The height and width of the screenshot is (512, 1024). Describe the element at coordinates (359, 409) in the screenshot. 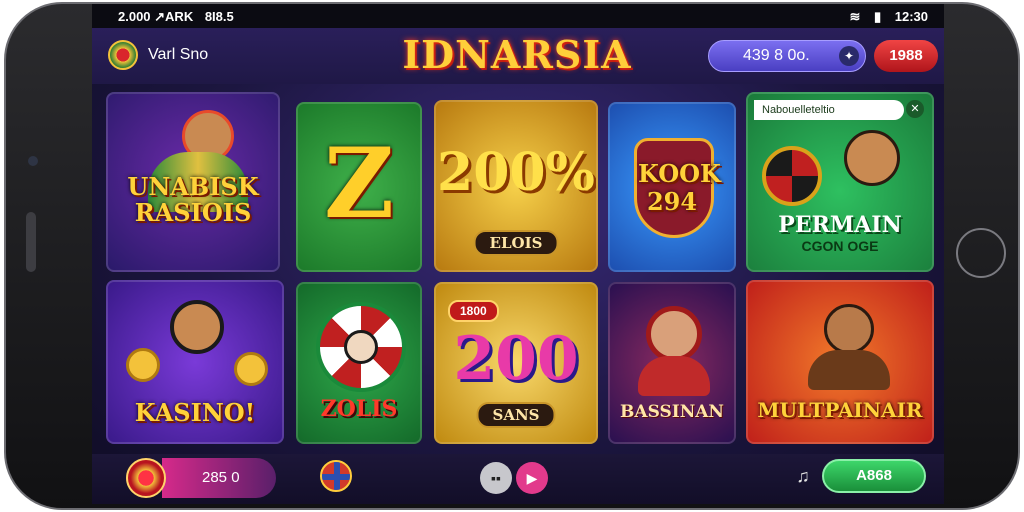

I see `tile-title: ZOLIS` at that location.